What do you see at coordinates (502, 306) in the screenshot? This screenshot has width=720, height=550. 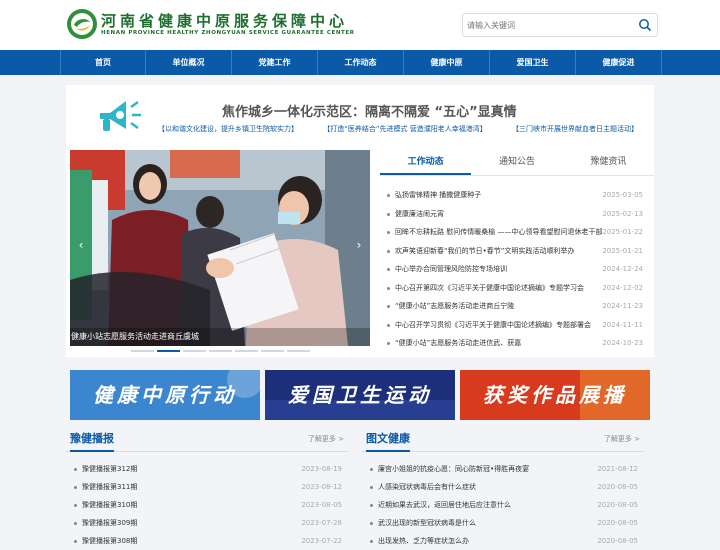 I see `news-title: “健康小站”志愿服务活动走进商丘宁陵` at bounding box center [502, 306].